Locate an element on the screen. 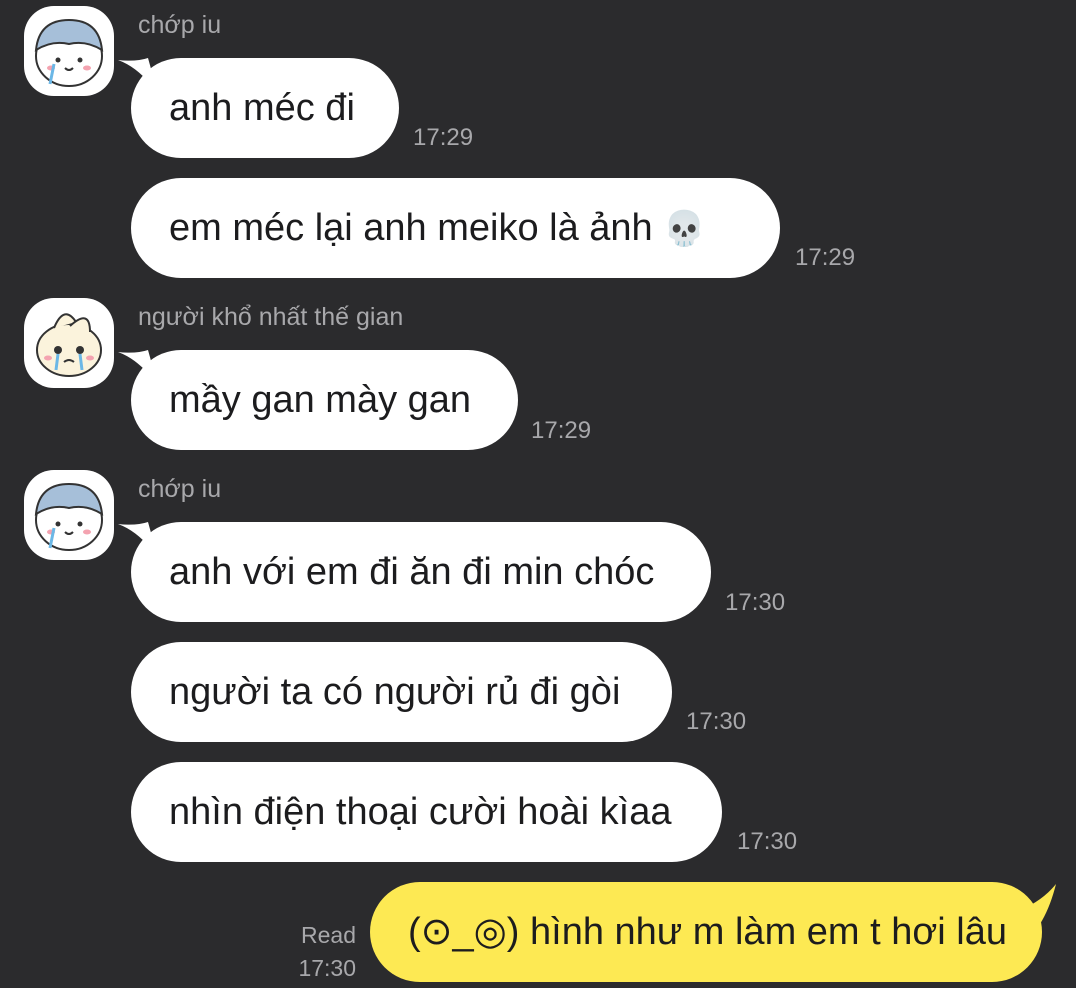  message-bubble: nhìn điện thoại cười hoài kìaa is located at coordinates (426, 812).